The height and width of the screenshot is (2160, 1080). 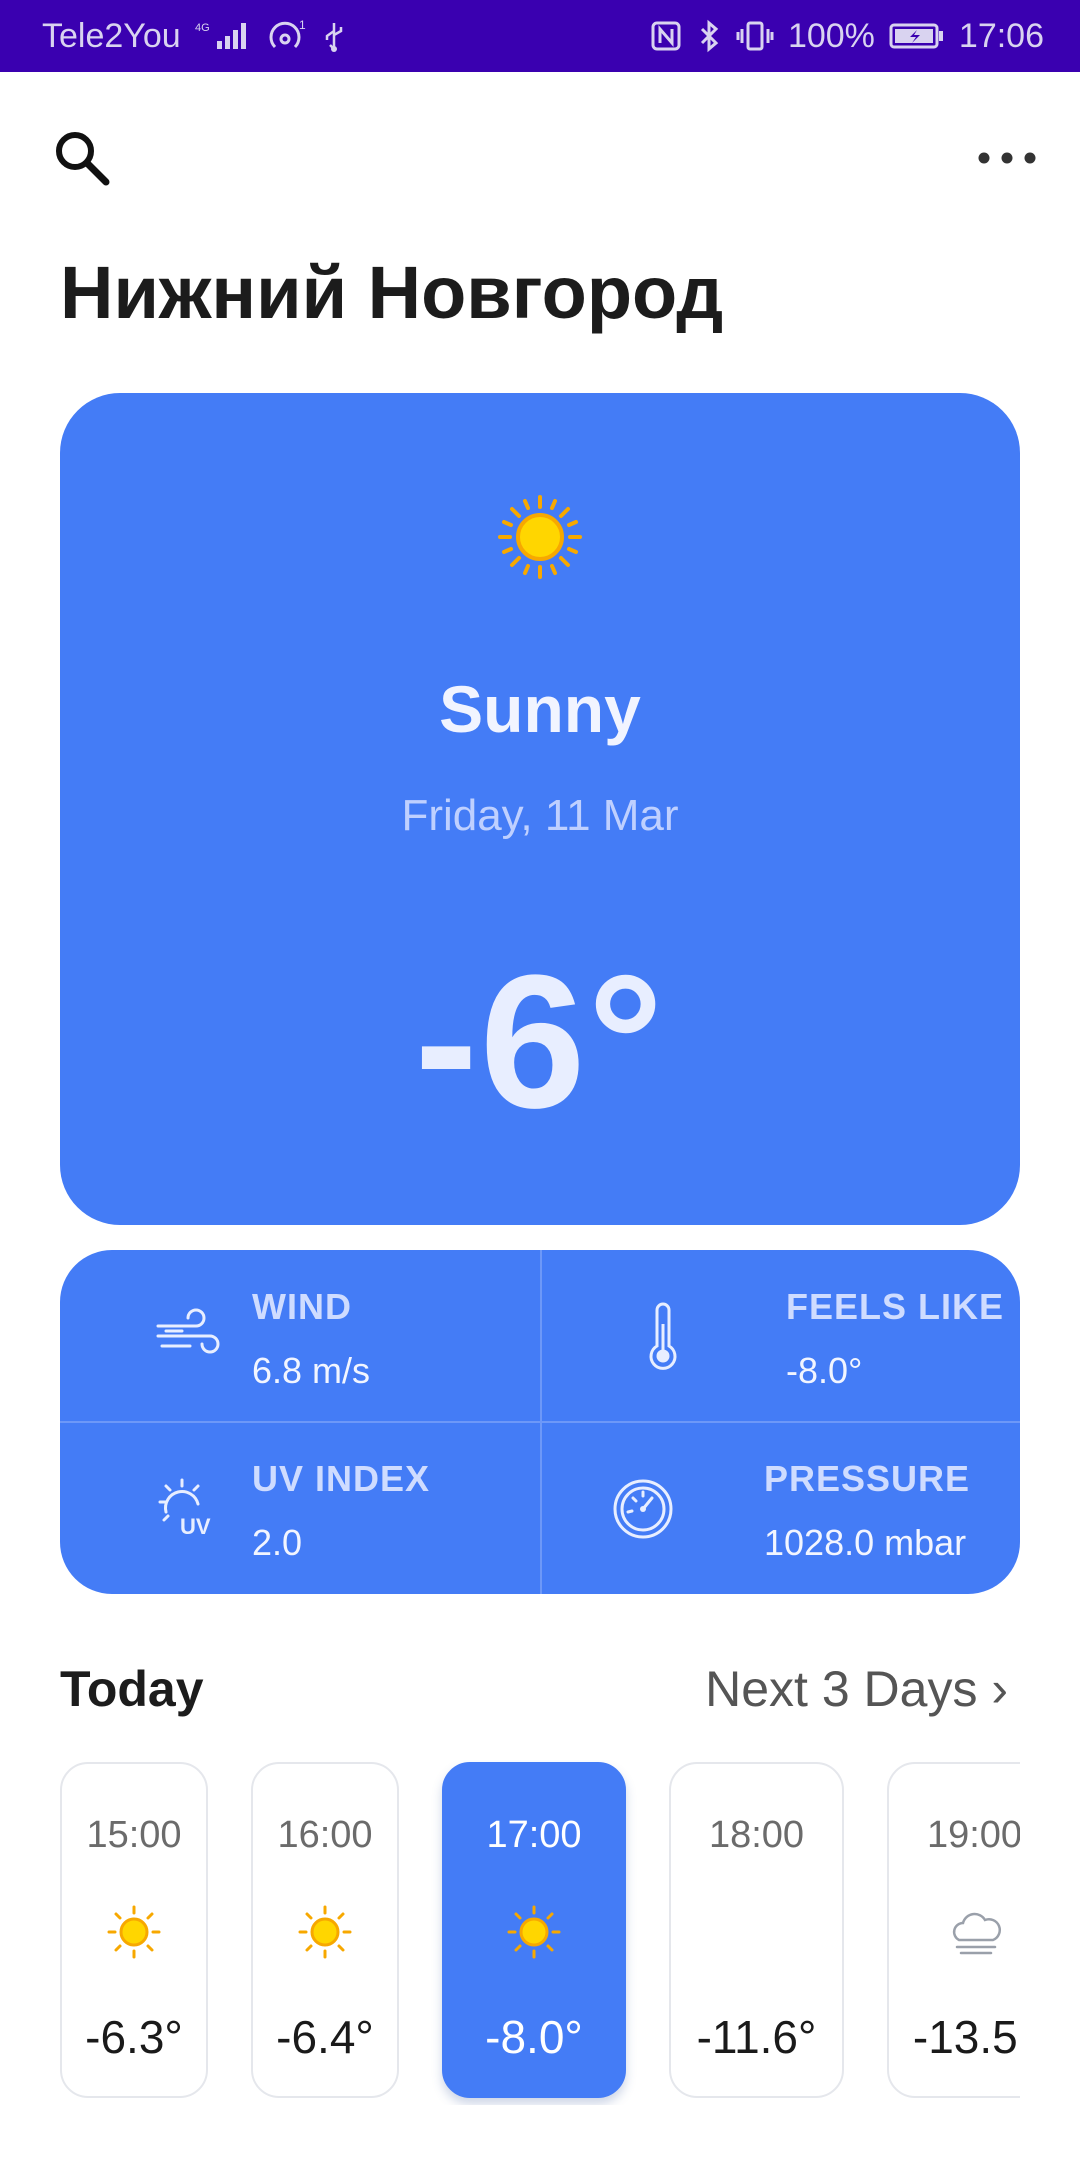 I want to click on svg-text: UV, so click(x=195, y=1526).